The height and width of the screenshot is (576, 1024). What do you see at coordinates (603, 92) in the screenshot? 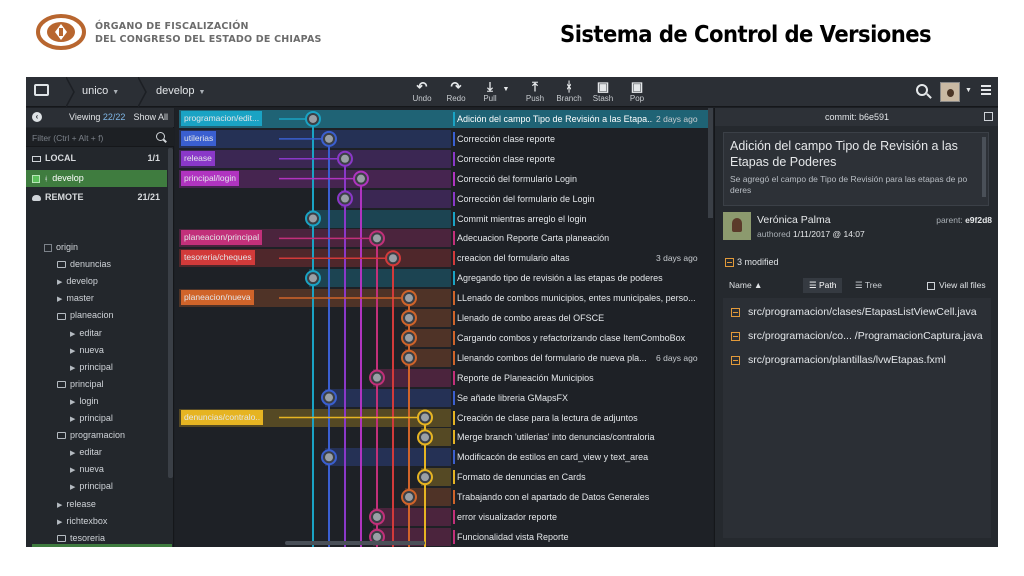
I see `stash-button: ▣ Stash` at bounding box center [603, 92].